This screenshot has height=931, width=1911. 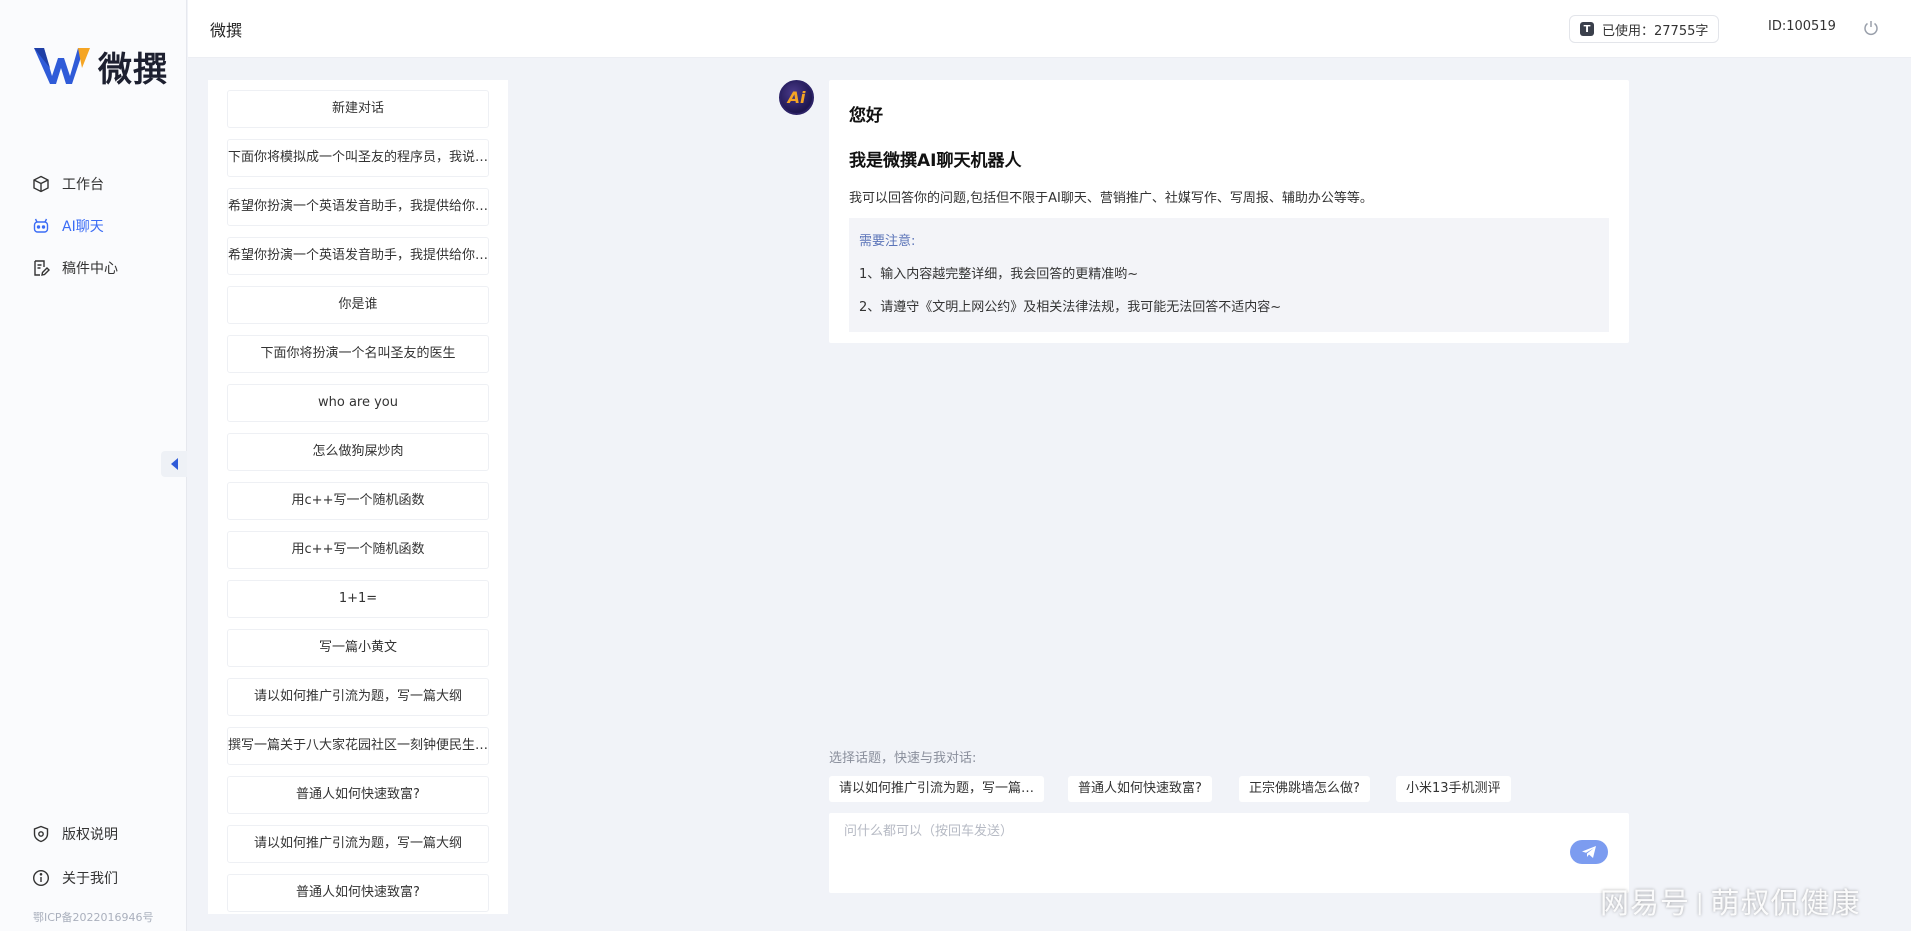 What do you see at coordinates (133, 69) in the screenshot?
I see `brand-name: 微撰` at bounding box center [133, 69].